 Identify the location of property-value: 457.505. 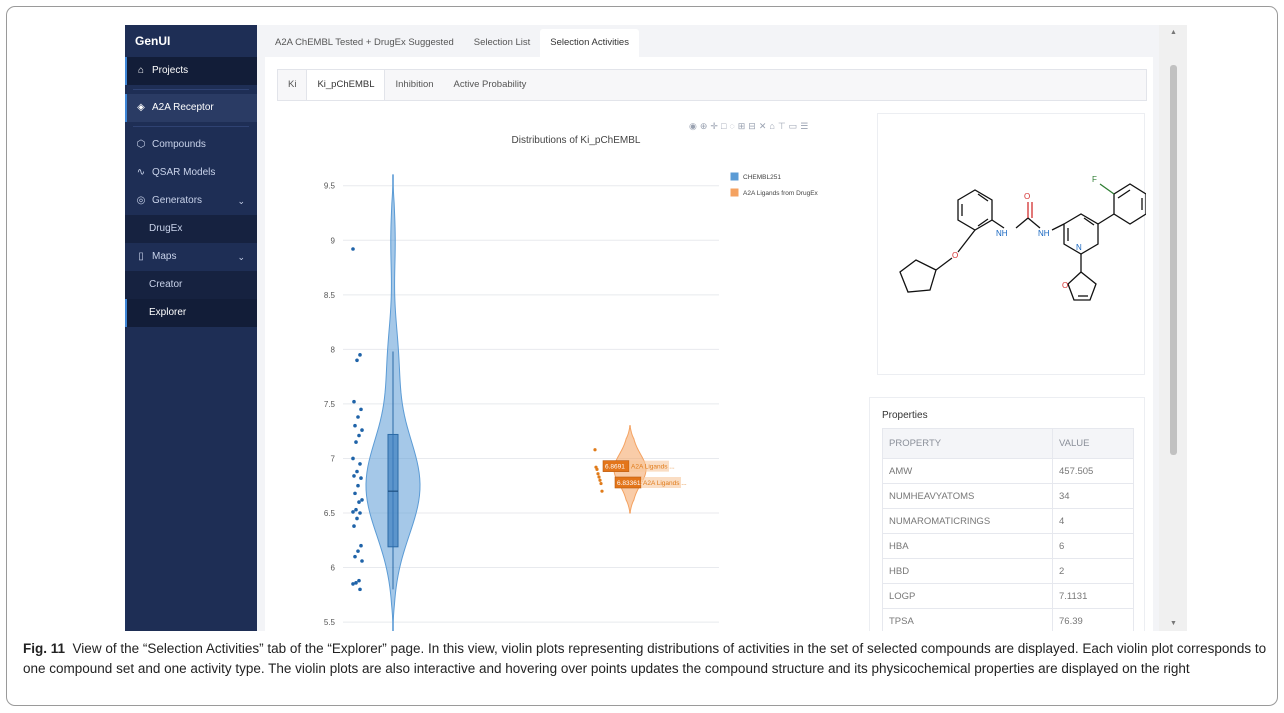
(1093, 471).